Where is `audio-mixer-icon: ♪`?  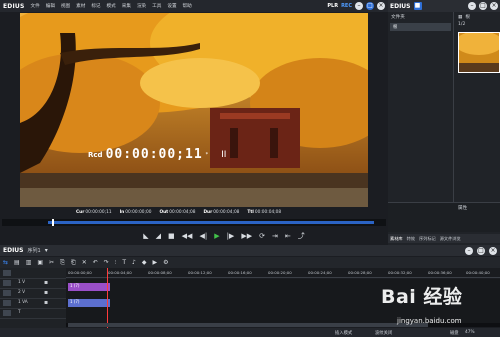
audio-mixer-icon: ♪ is located at coordinates (134, 263).